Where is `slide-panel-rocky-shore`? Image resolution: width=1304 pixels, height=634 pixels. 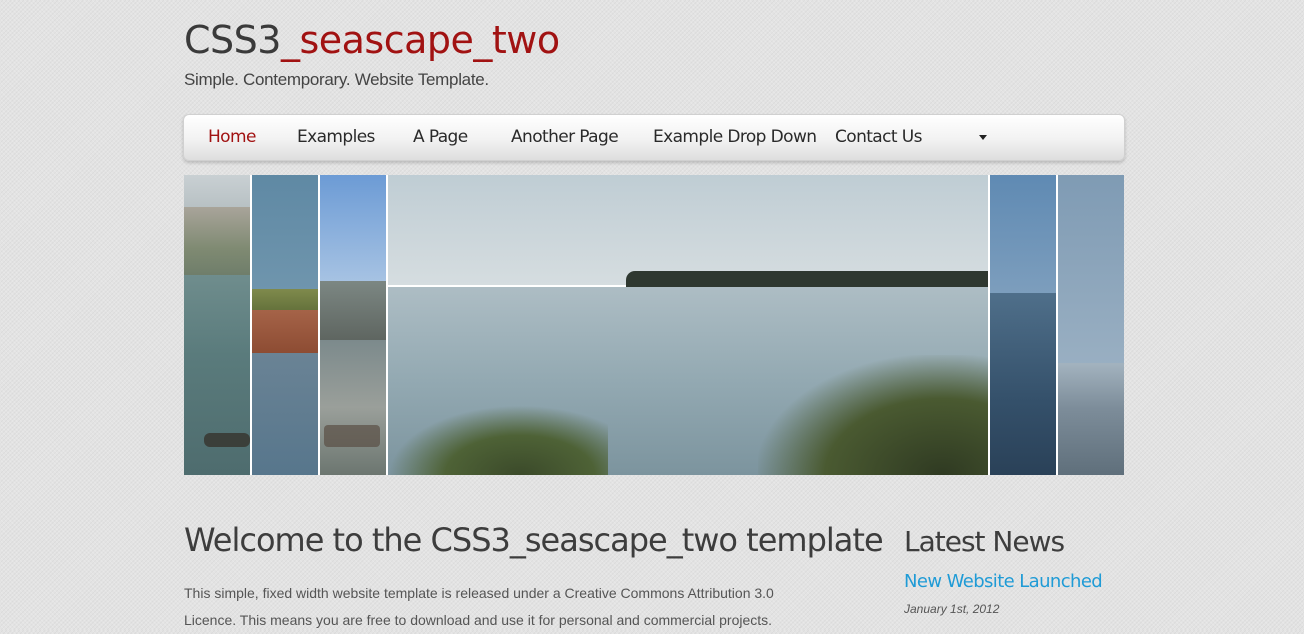
slide-panel-rocky-shore is located at coordinates (353, 325).